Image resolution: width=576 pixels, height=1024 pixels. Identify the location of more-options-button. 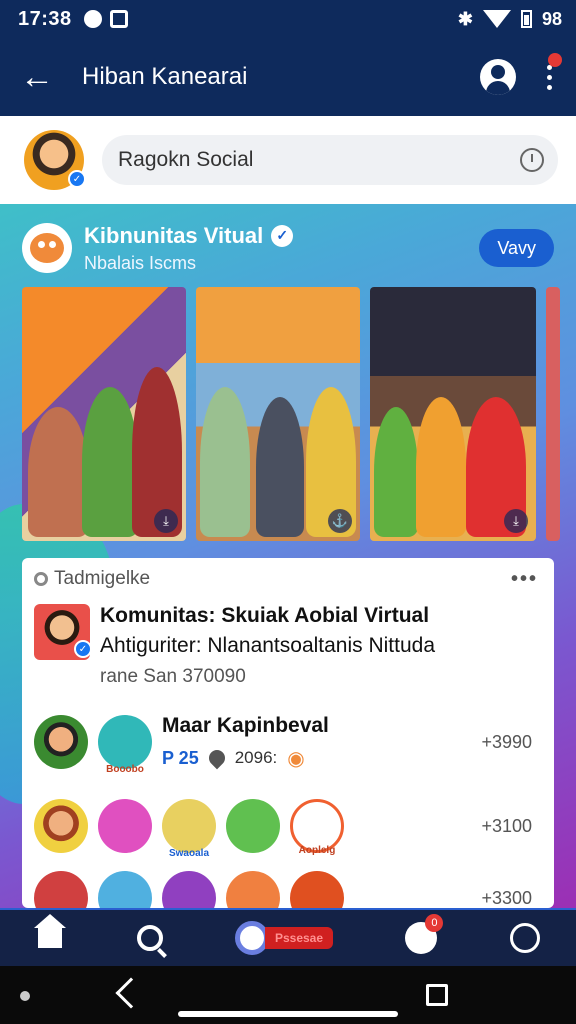
(553, 71).